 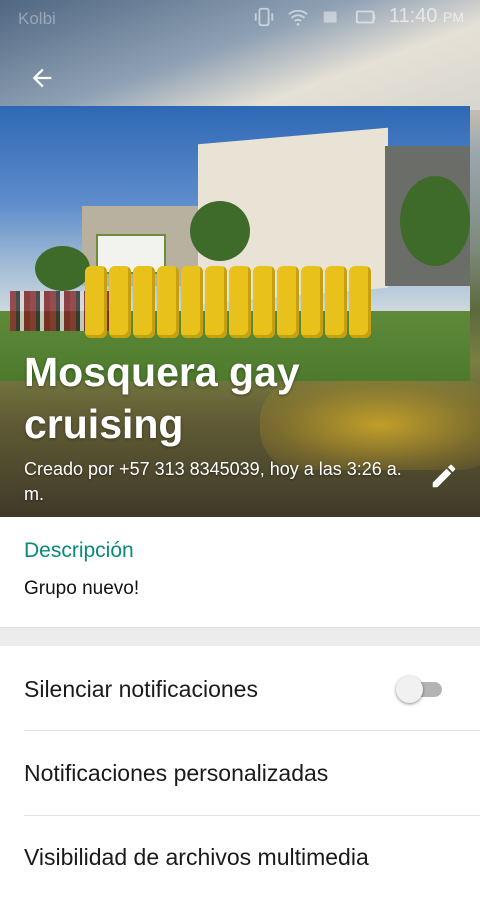 I want to click on description-section: Descripción Grupo nuevo!, so click(x=240, y=572).